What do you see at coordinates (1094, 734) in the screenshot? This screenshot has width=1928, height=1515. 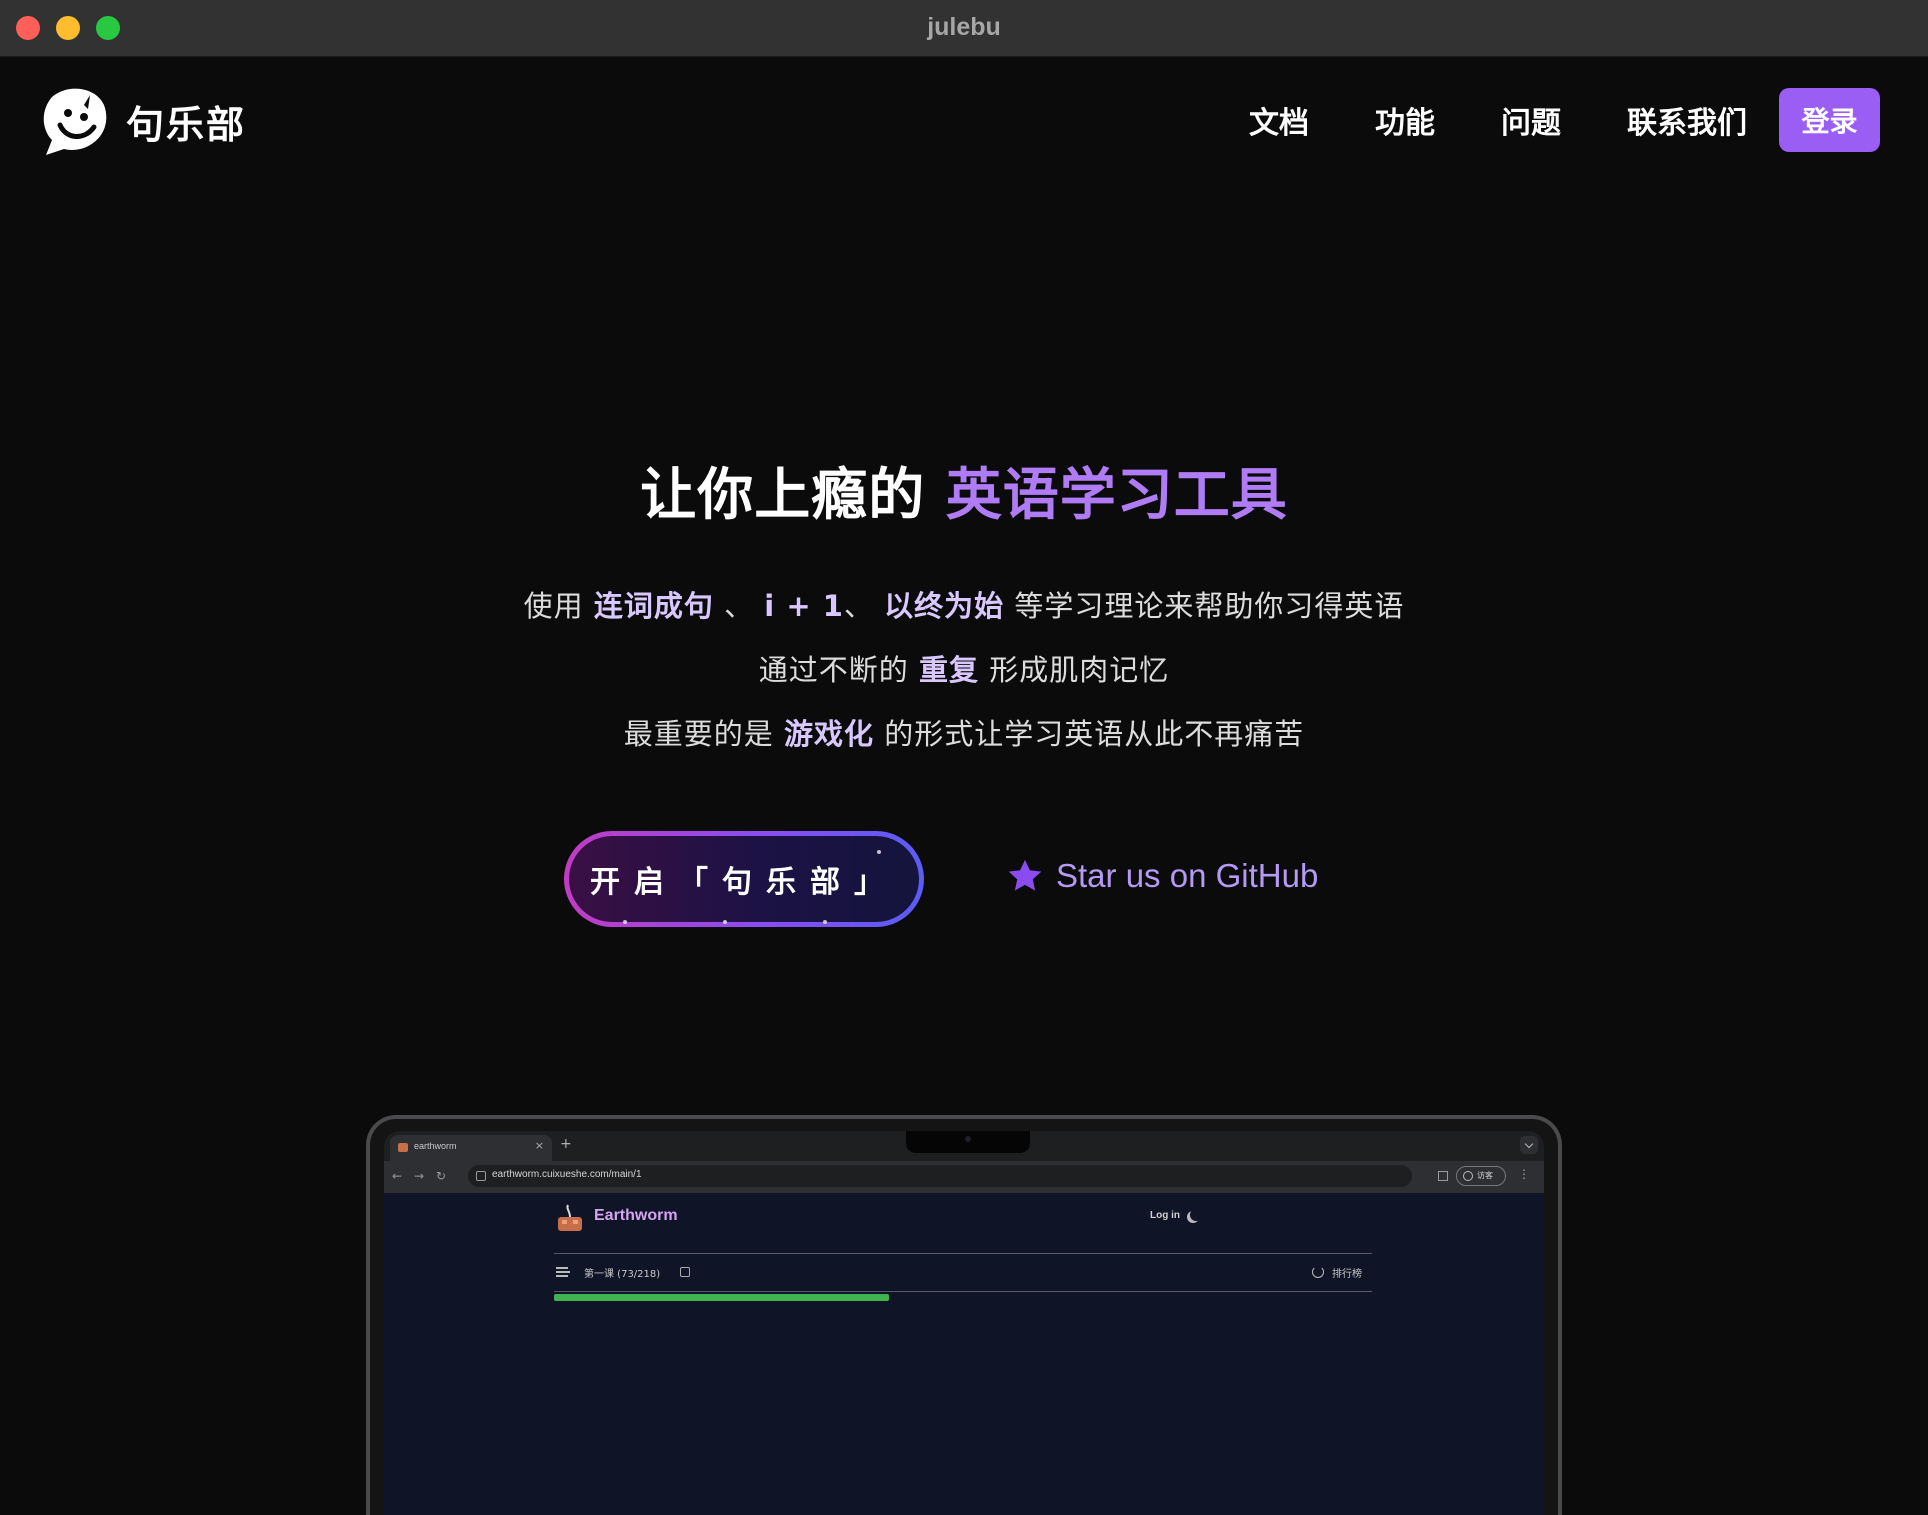 I see `hero-line-3-suffix: 的形式让学习英语从此不再痛苦` at bounding box center [1094, 734].